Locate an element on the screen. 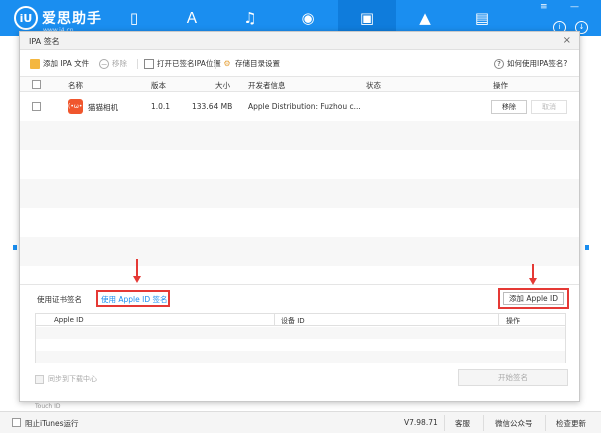  remove-button: − 移除 is located at coordinates (113, 63).